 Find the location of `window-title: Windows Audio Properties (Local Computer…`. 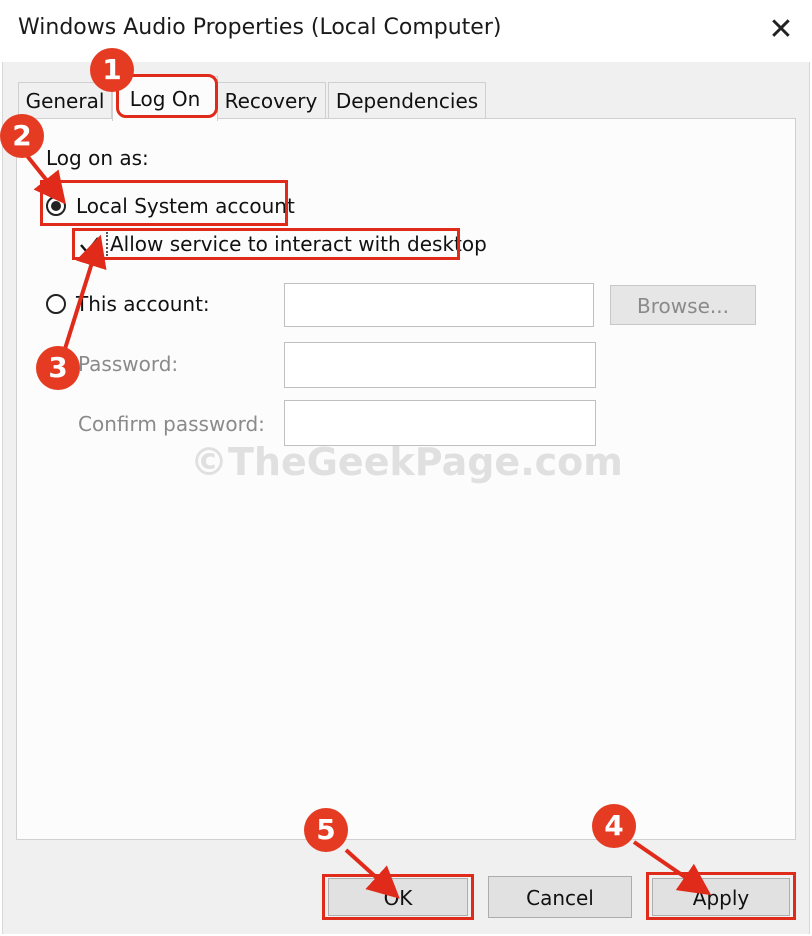

window-title: Windows Audio Properties (Local Computer… is located at coordinates (260, 27).